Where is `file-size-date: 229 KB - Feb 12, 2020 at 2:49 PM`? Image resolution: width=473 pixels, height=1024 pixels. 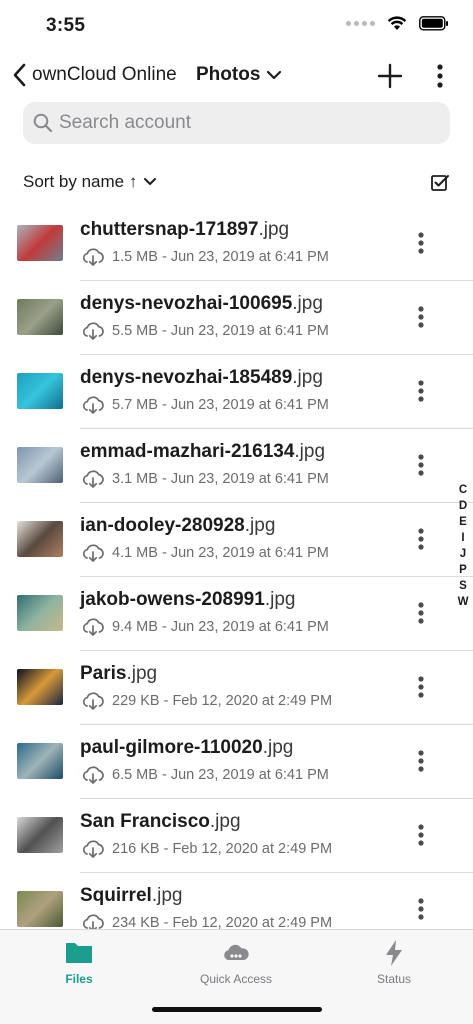
file-size-date: 229 KB - Feb 12, 2020 at 2:49 PM is located at coordinates (222, 701).